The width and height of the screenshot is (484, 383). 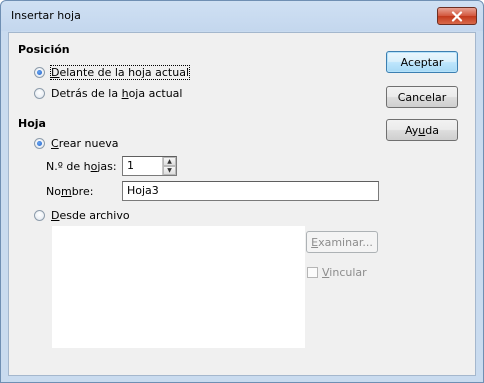 What do you see at coordinates (242, 16) in the screenshot?
I see `title-bar: Insertar hoja` at bounding box center [242, 16].